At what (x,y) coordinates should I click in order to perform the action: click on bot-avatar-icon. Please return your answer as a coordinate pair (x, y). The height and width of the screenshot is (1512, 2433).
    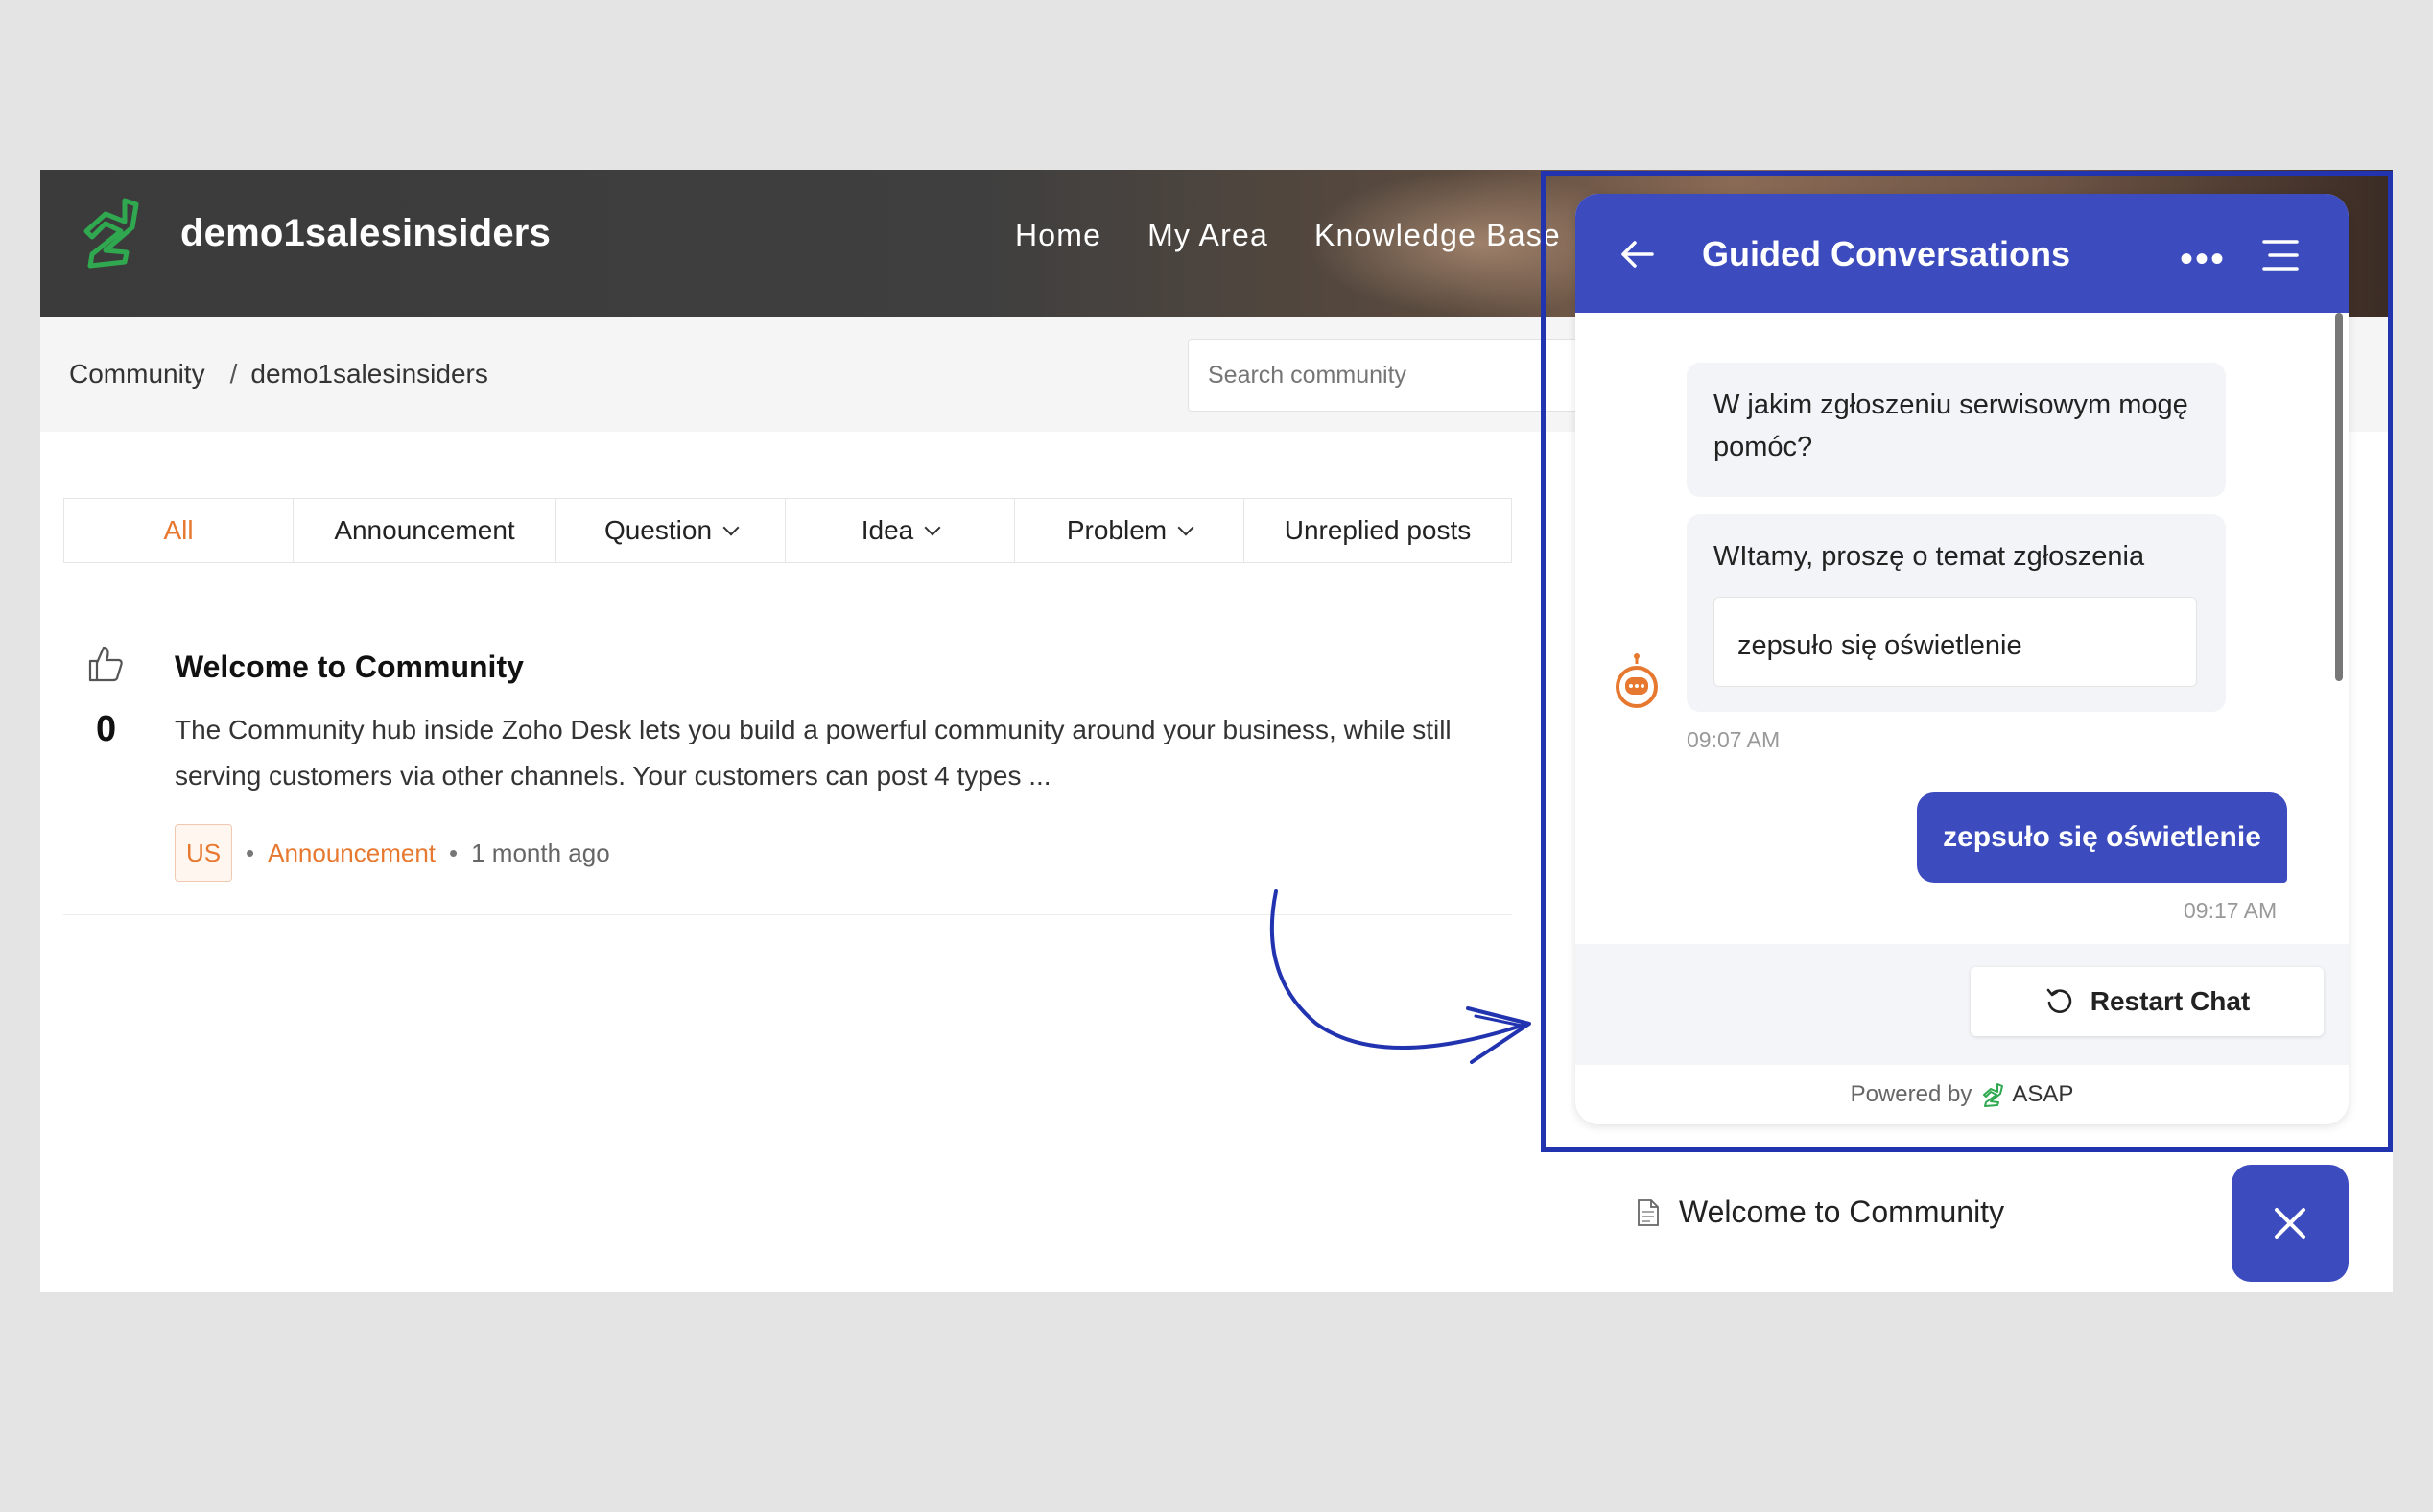
    Looking at the image, I should click on (1637, 680).